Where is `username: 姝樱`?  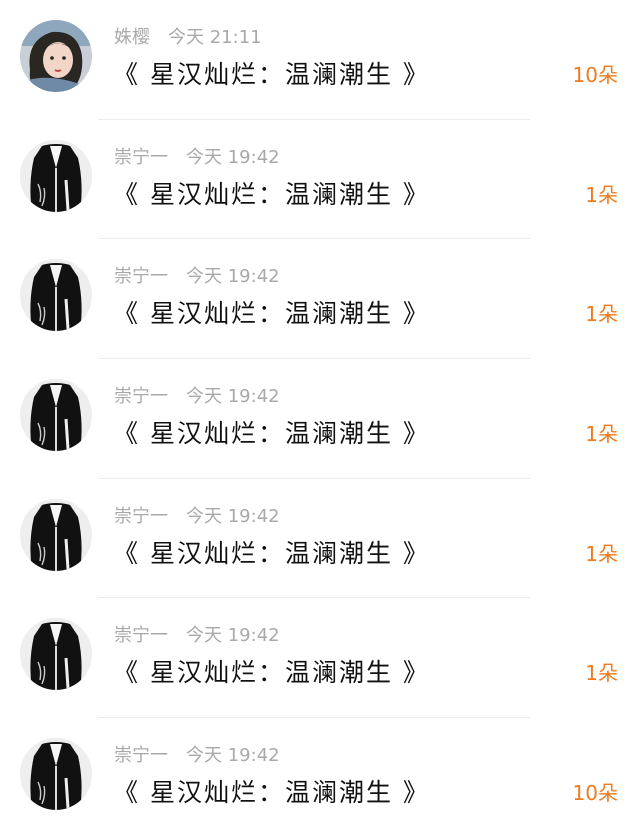 username: 姝樱 is located at coordinates (132, 37).